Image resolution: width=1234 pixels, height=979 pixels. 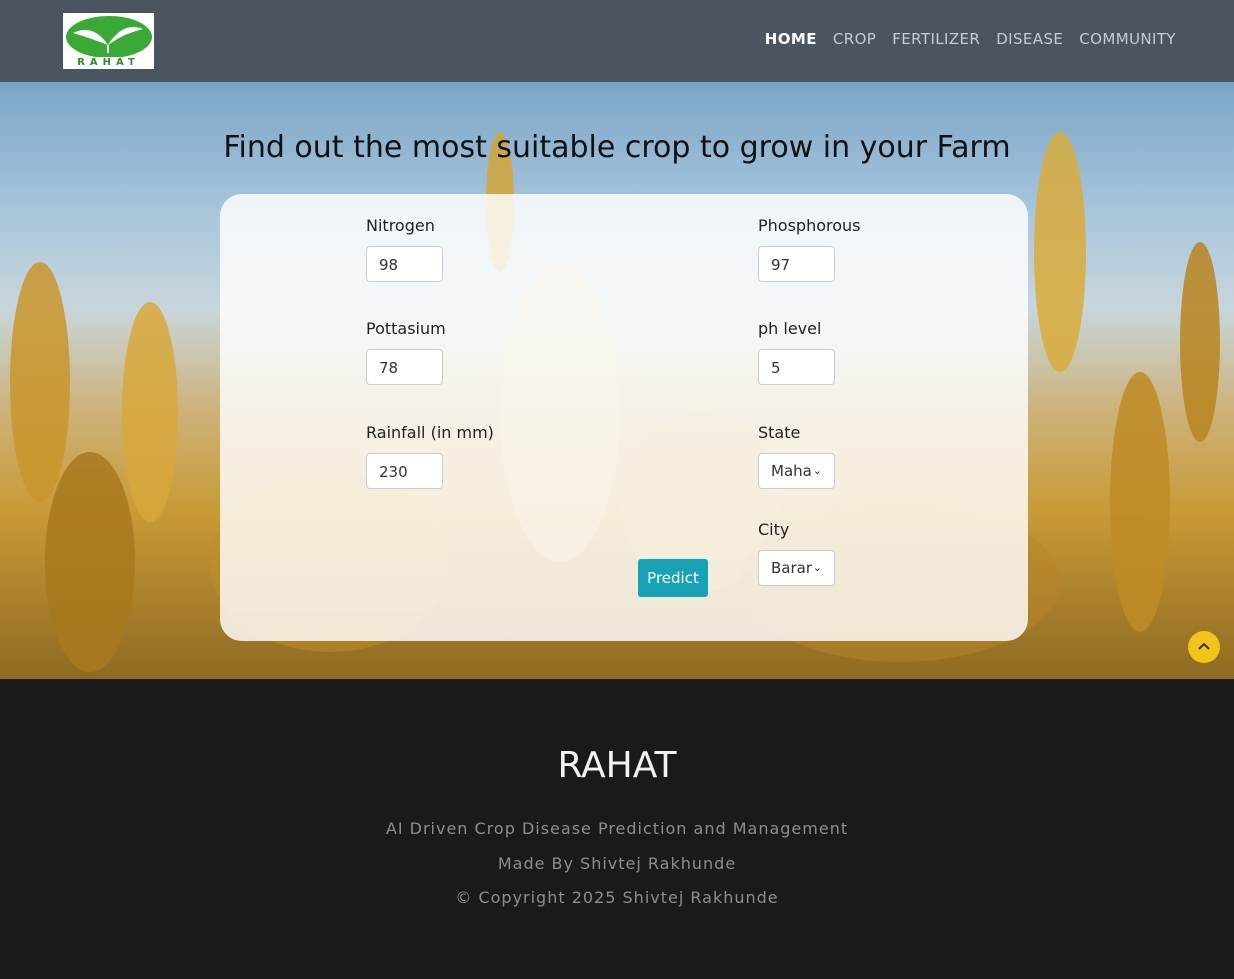 I want to click on footer-copyright: © Copyright 2025 Shivtej Rakhunde, so click(x=617, y=897).